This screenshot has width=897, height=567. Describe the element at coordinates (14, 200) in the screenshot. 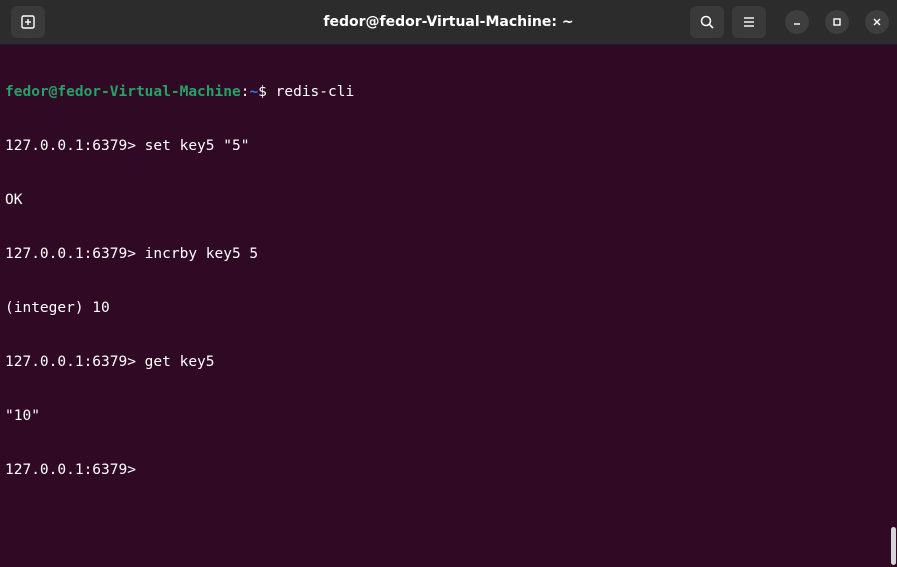

I see `terminal-line: OK` at that location.